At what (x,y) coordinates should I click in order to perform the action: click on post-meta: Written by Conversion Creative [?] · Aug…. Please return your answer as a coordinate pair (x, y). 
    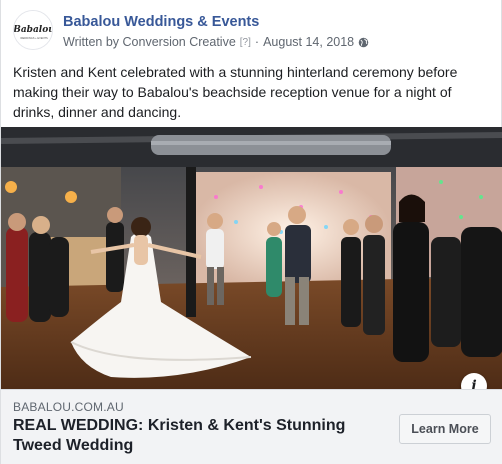
    Looking at the image, I should click on (216, 42).